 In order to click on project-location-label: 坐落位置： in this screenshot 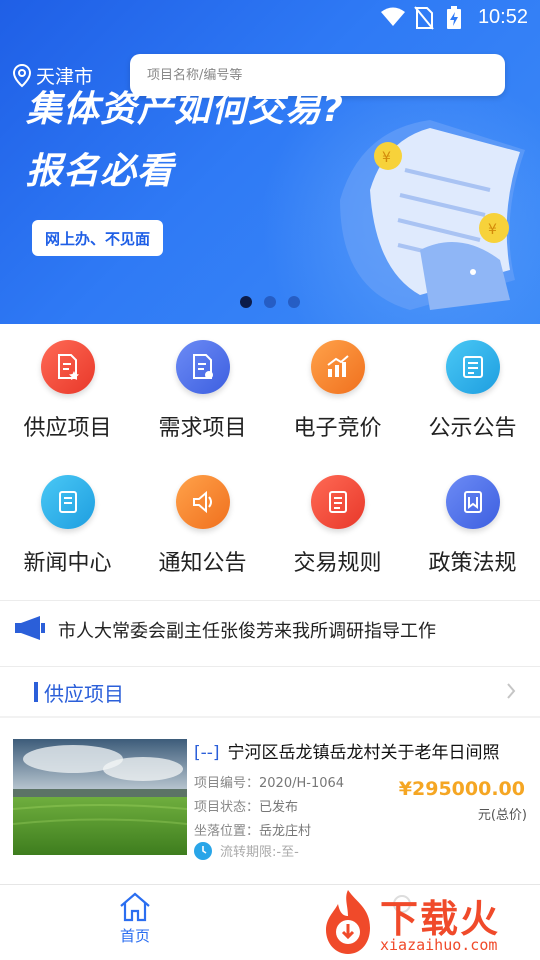, I will do `click(227, 831)`.